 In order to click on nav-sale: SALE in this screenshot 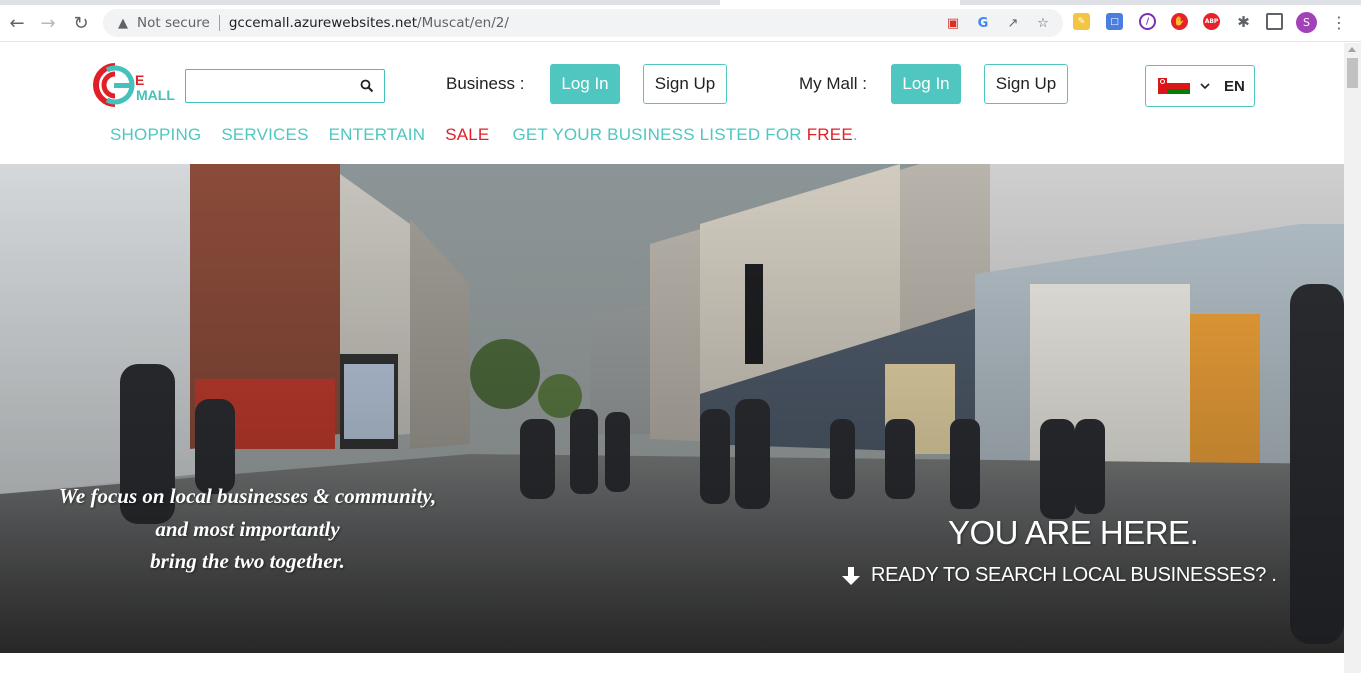, I will do `click(467, 135)`.